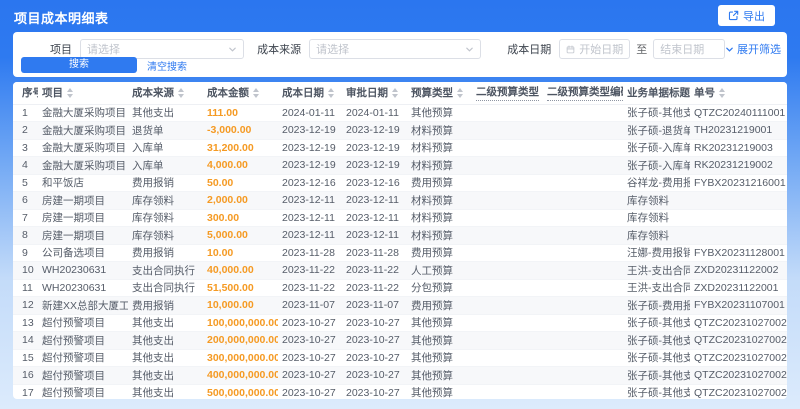  Describe the element at coordinates (310, 93) in the screenshot. I see `column-header-cost_date: 成本日期` at that location.